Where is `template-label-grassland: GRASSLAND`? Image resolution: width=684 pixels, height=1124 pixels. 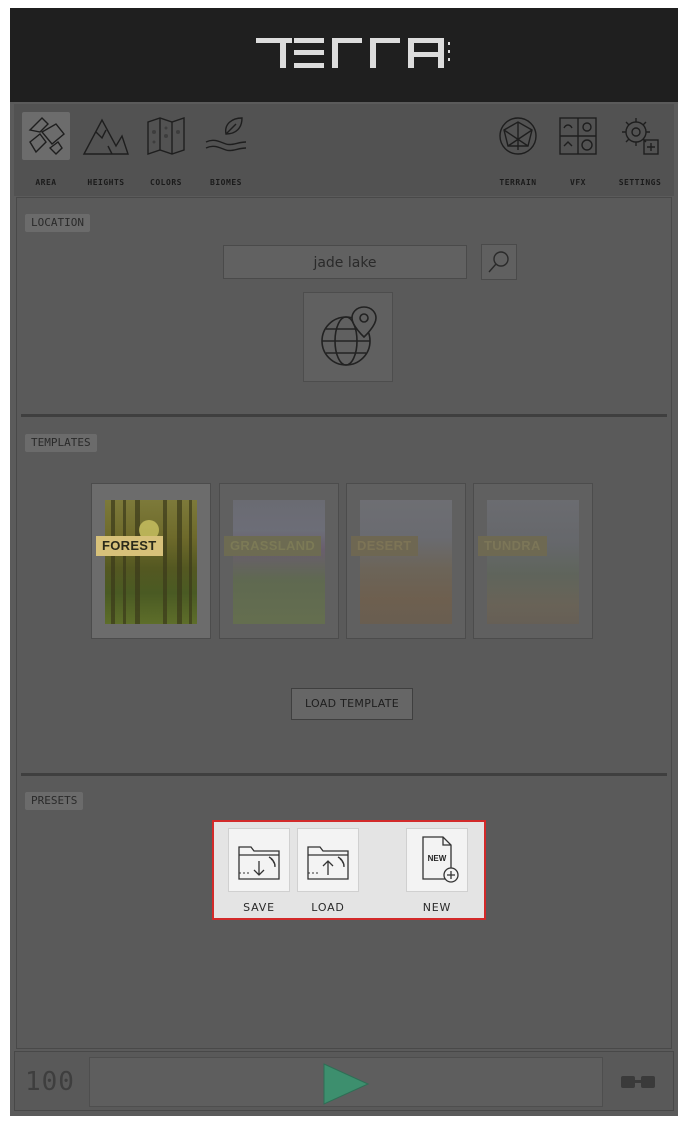 template-label-grassland: GRASSLAND is located at coordinates (273, 546).